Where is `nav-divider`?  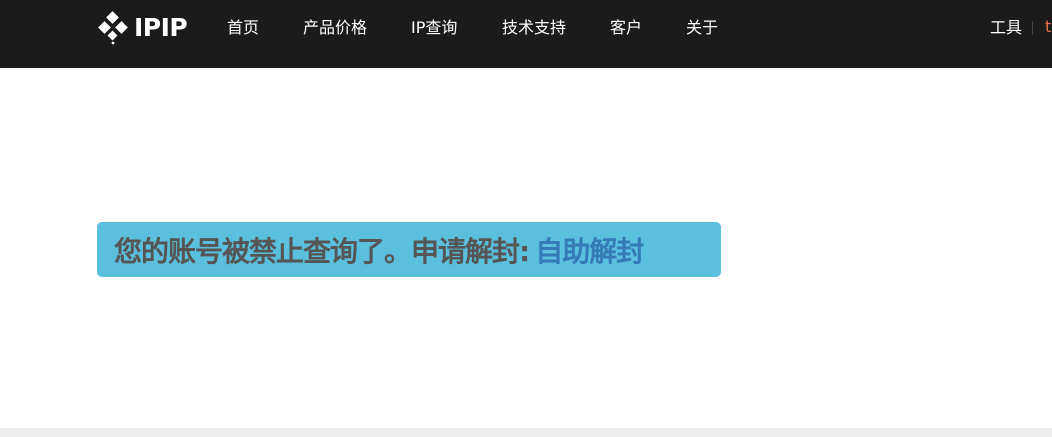
nav-divider is located at coordinates (1032, 28).